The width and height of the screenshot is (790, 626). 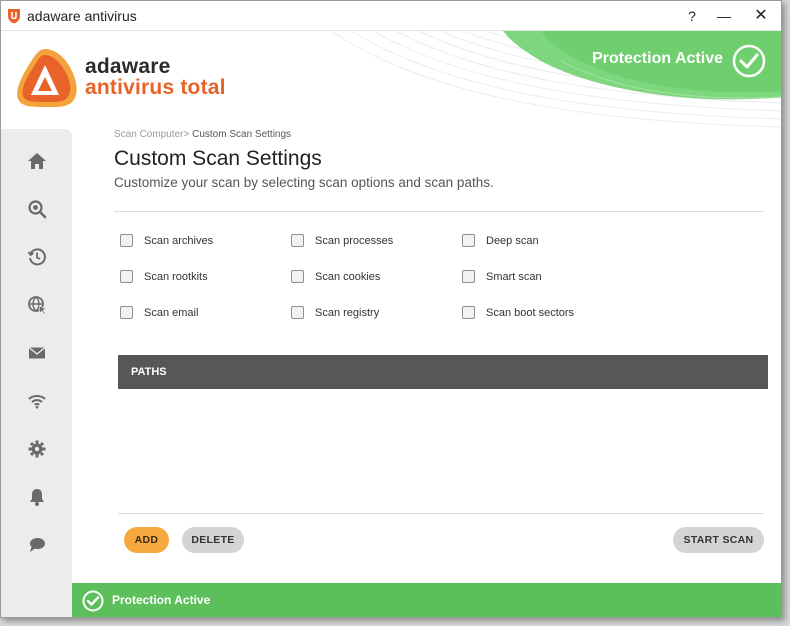 I want to click on sidebar-item-network, so click(x=36, y=401).